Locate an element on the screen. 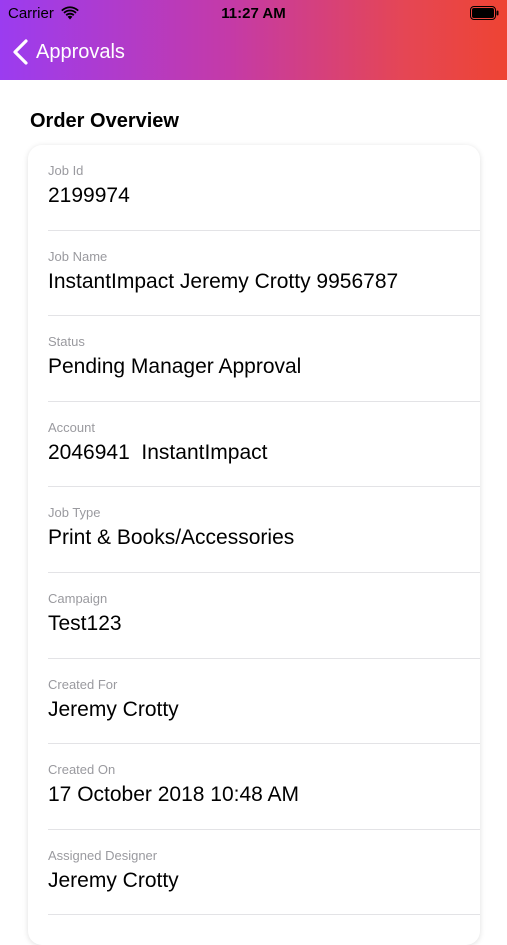 The height and width of the screenshot is (945, 507). field-job-id: Job Id 2199974 is located at coordinates (254, 188).